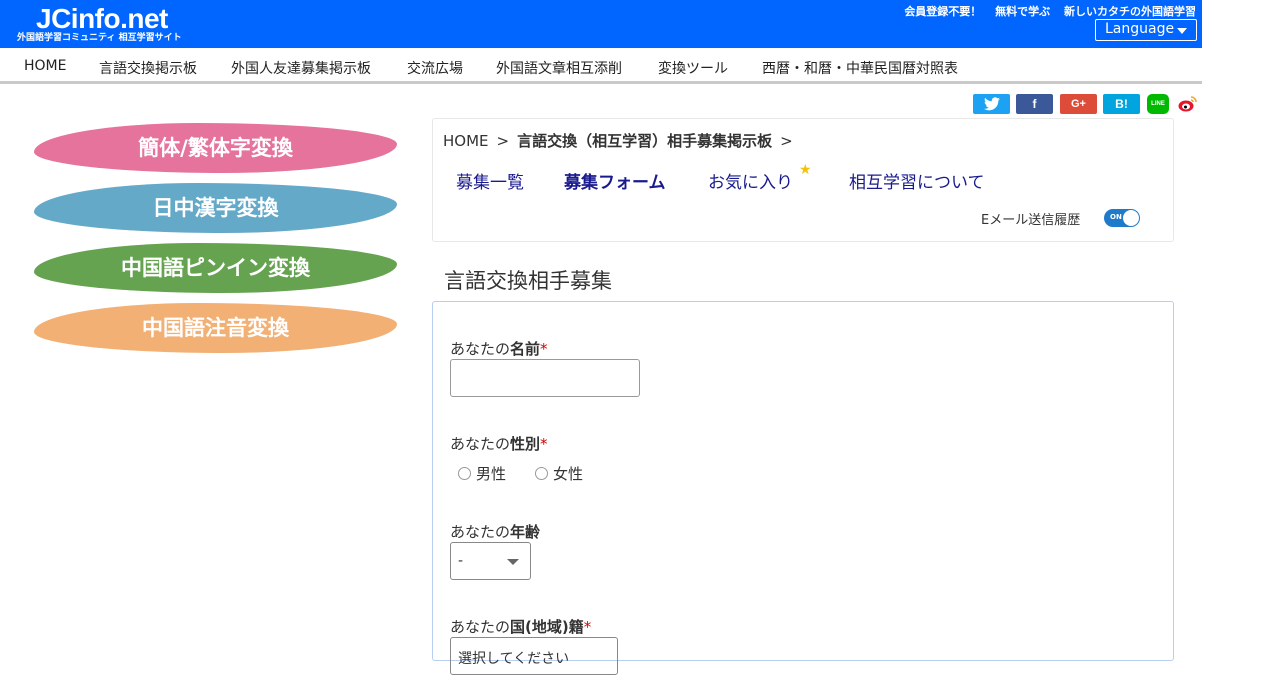 The width and height of the screenshot is (1278, 675). What do you see at coordinates (615, 180) in the screenshot?
I see `tab-form: 募集フォーム` at bounding box center [615, 180].